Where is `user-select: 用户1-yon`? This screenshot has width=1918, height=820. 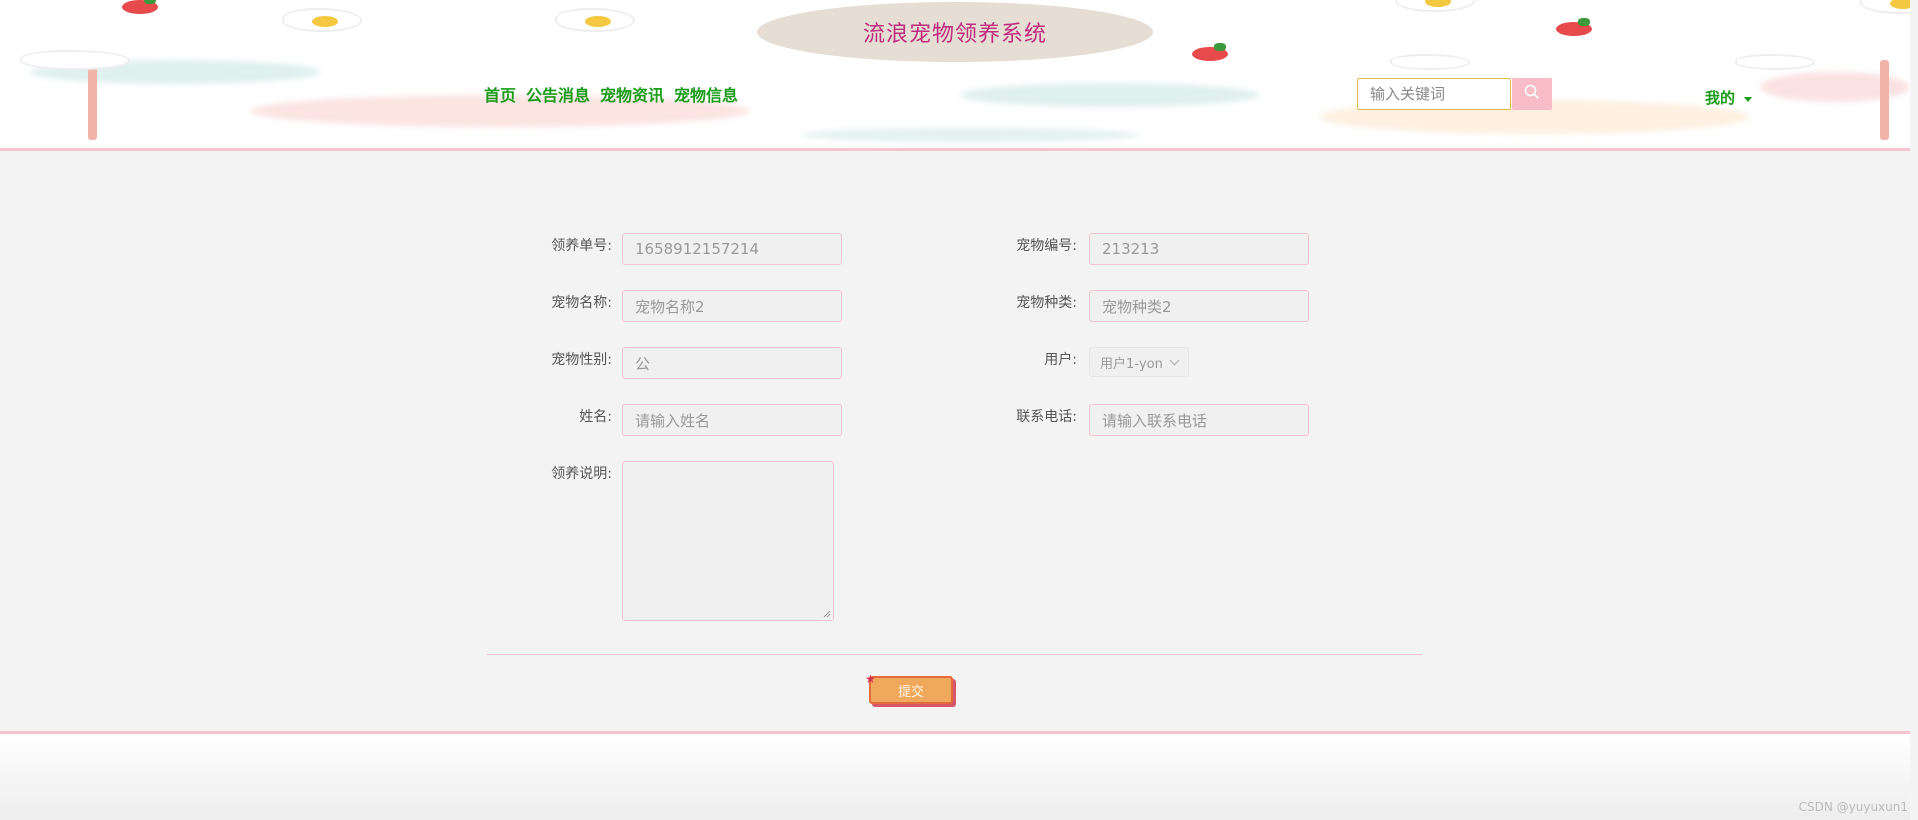
user-select: 用户1-yon is located at coordinates (1139, 362).